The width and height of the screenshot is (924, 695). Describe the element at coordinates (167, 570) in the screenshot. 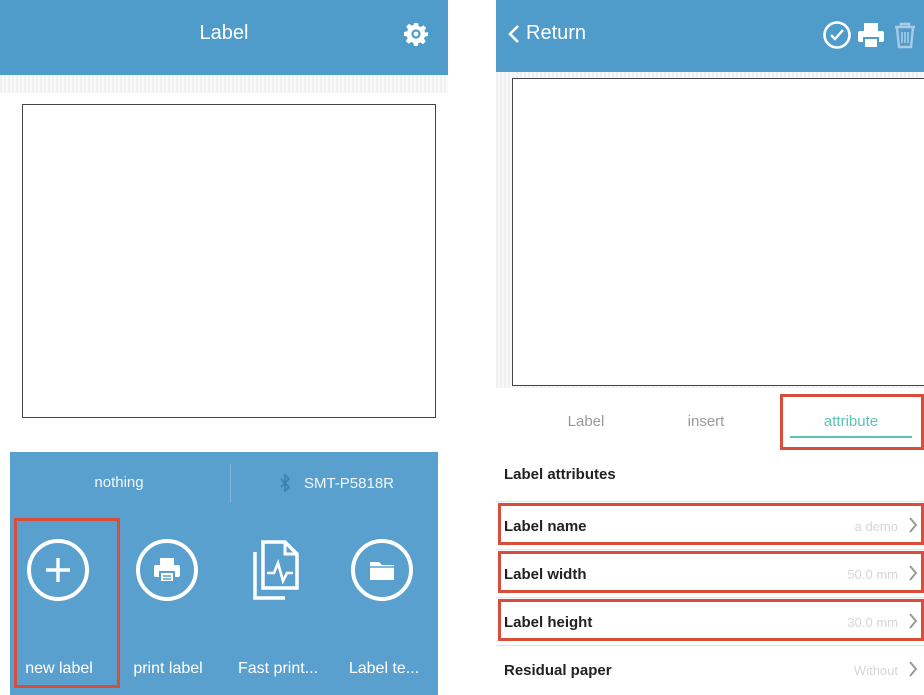

I see `printer-circle-icon` at that location.